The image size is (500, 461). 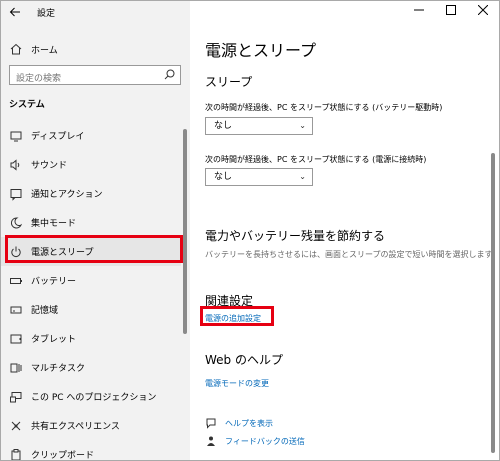 What do you see at coordinates (249, 423) in the screenshot?
I see `get-help-label: ヘルプを表示` at bounding box center [249, 423].